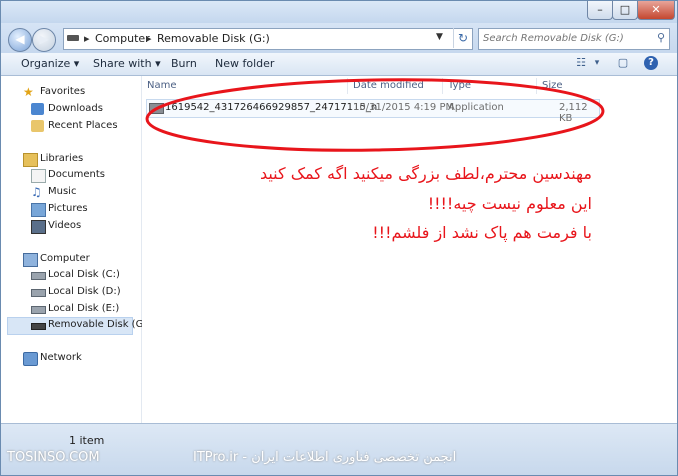  What do you see at coordinates (375, 115) in the screenshot?
I see `red-circle-annotation` at bounding box center [375, 115].